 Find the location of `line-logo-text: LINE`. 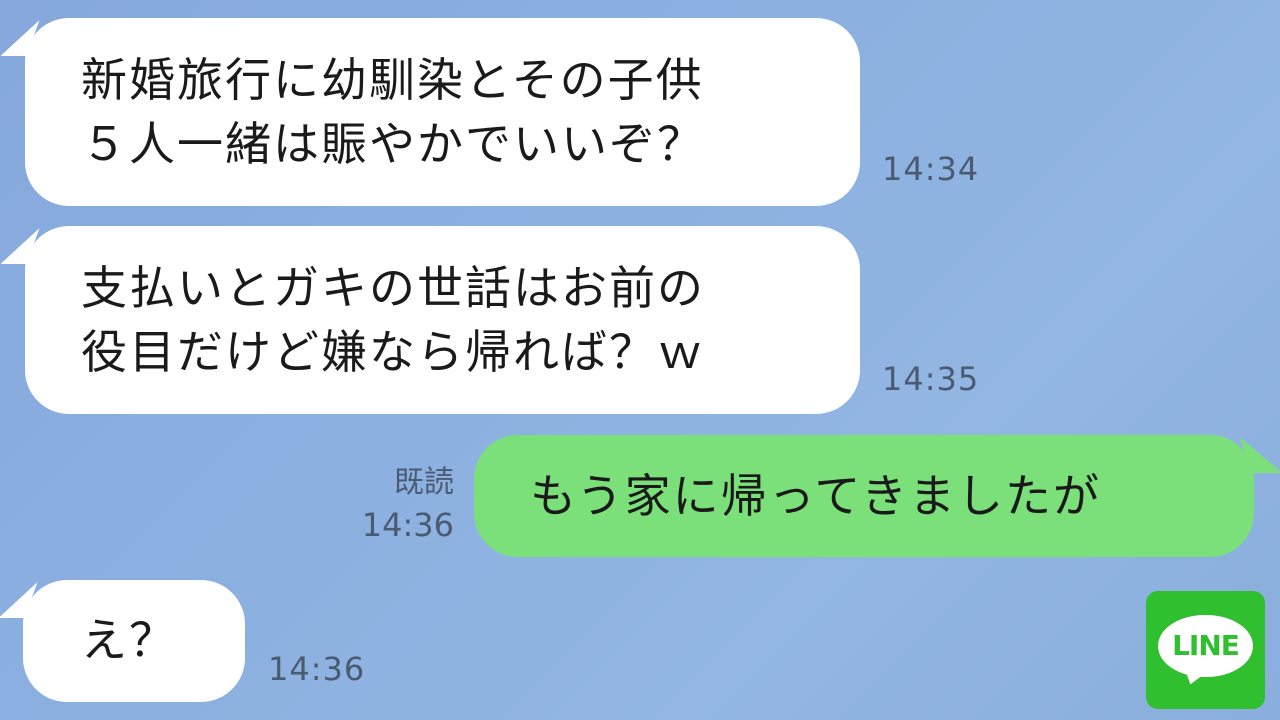

line-logo-text: LINE is located at coordinates (1206, 645).